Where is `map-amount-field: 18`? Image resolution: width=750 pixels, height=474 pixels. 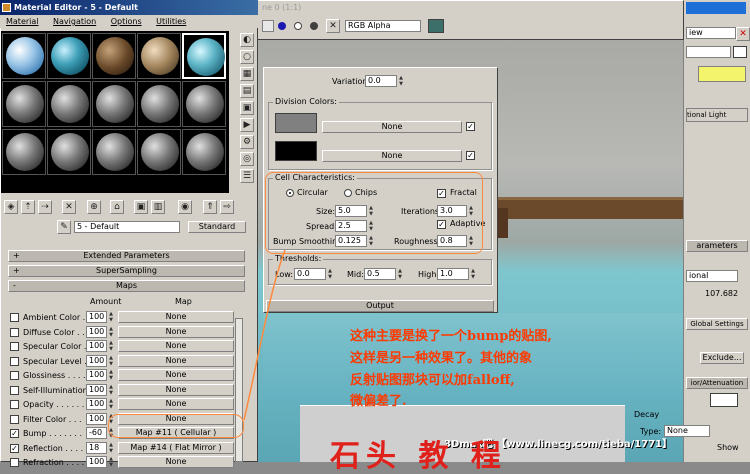
map-amount-field: 18 is located at coordinates (96, 447).